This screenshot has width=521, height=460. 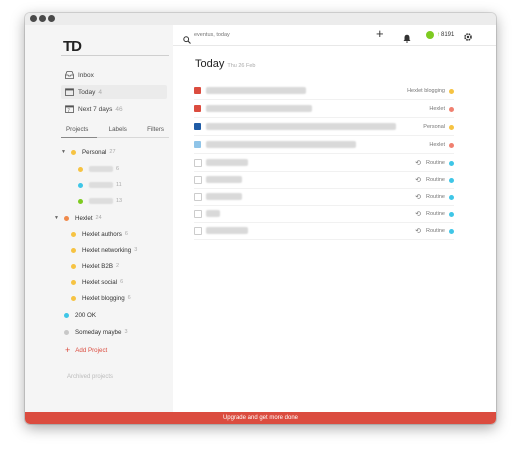 What do you see at coordinates (107, 250) in the screenshot?
I see `project-label: Hexlet networking` at bounding box center [107, 250].